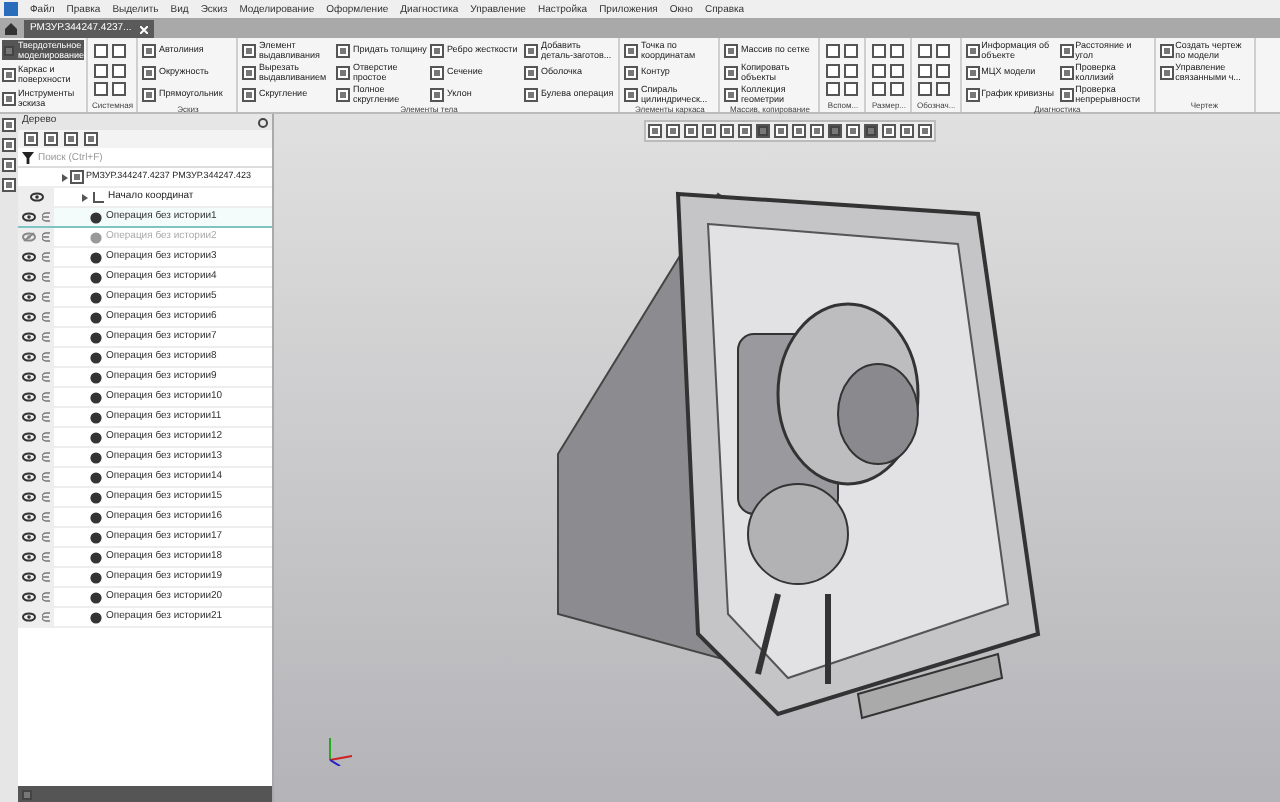 The image size is (1280, 802). What do you see at coordinates (77, 177) in the screenshot?
I see `assembly-icon` at bounding box center [77, 177].